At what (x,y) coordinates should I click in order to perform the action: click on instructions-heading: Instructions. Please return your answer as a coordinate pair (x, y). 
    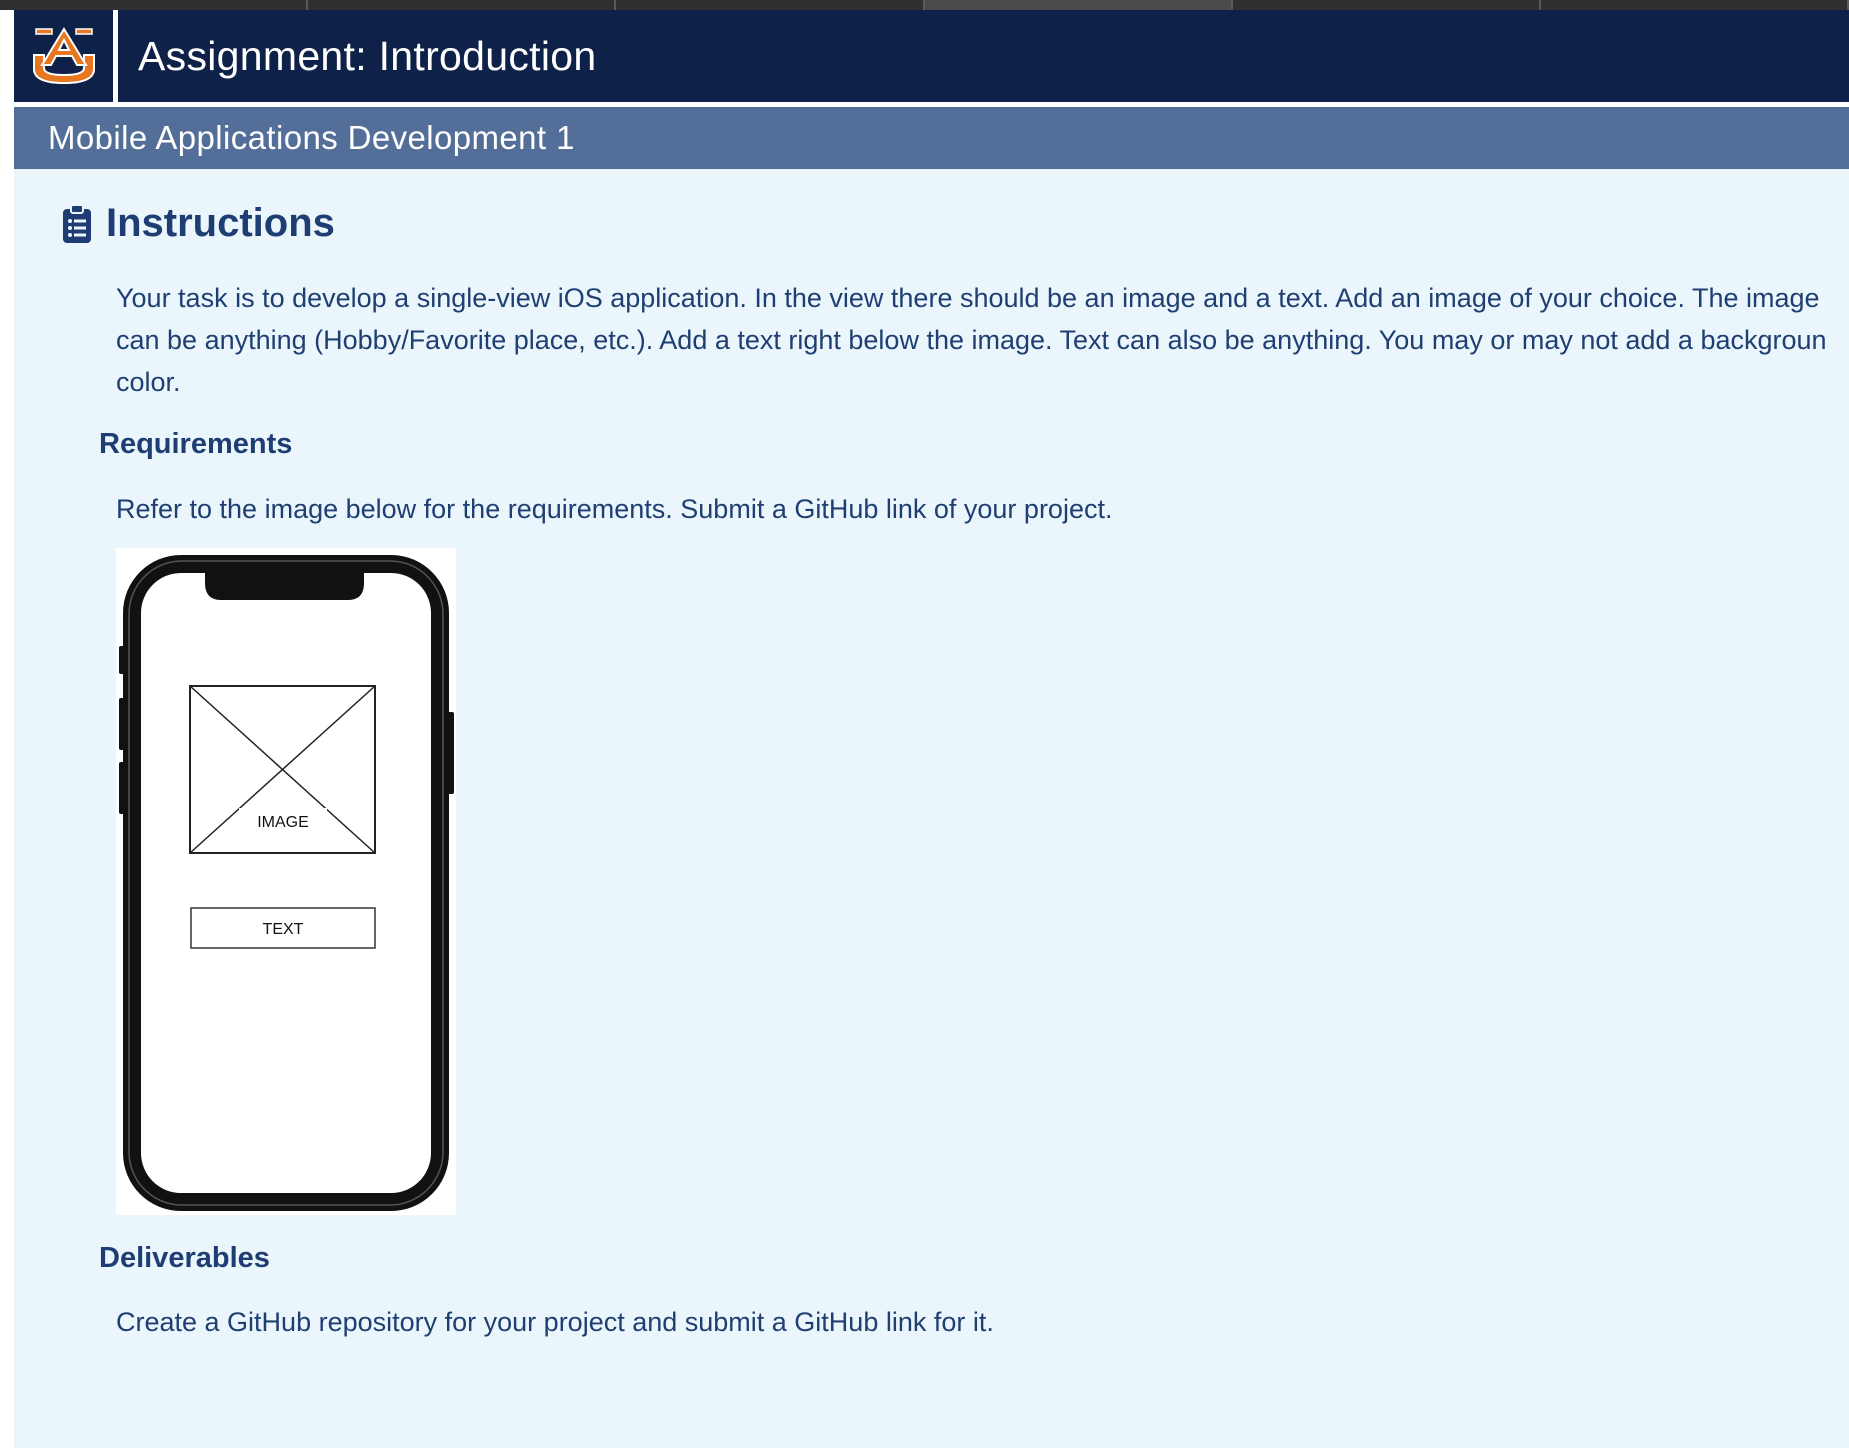
    Looking at the image, I should click on (198, 223).